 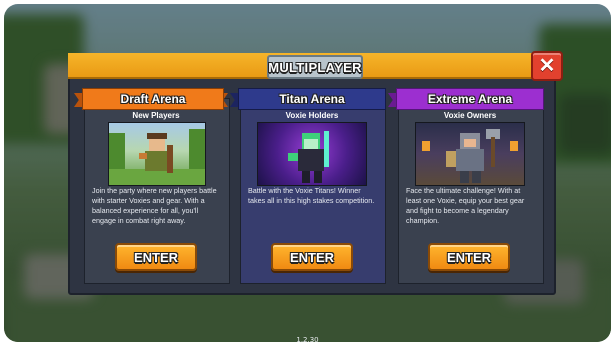 I want to click on arena-art-draft, so click(x=157, y=154).